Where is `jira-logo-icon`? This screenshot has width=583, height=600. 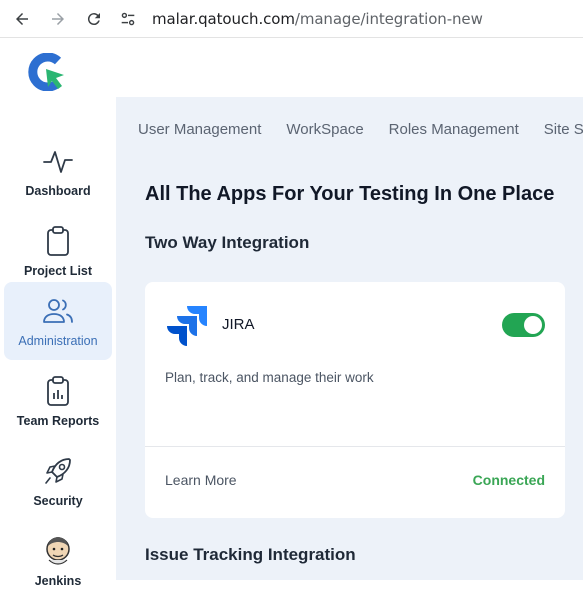 jira-logo-icon is located at coordinates (187, 326).